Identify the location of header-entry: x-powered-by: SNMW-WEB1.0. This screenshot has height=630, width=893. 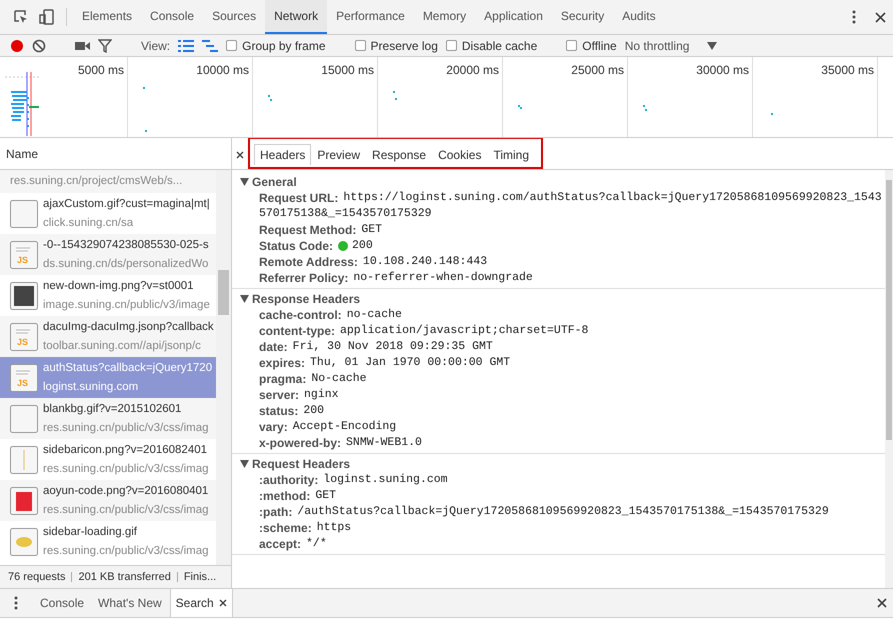
(341, 443).